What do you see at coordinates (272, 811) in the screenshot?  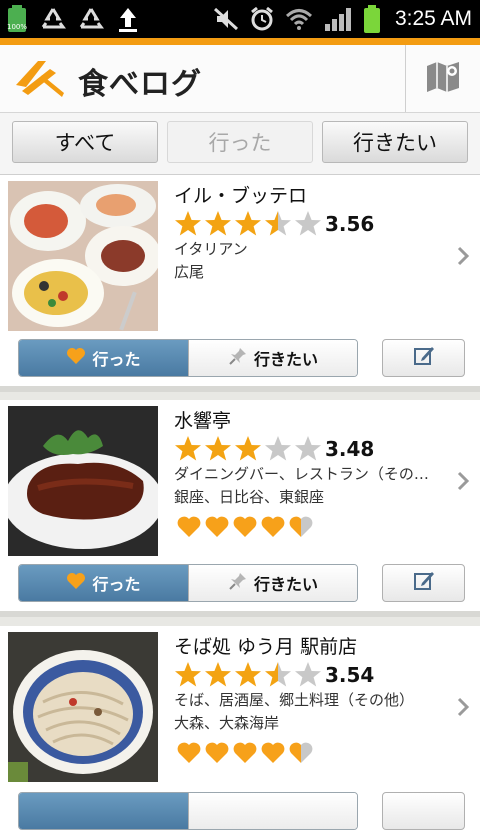 I see `want-to-go-button` at bounding box center [272, 811].